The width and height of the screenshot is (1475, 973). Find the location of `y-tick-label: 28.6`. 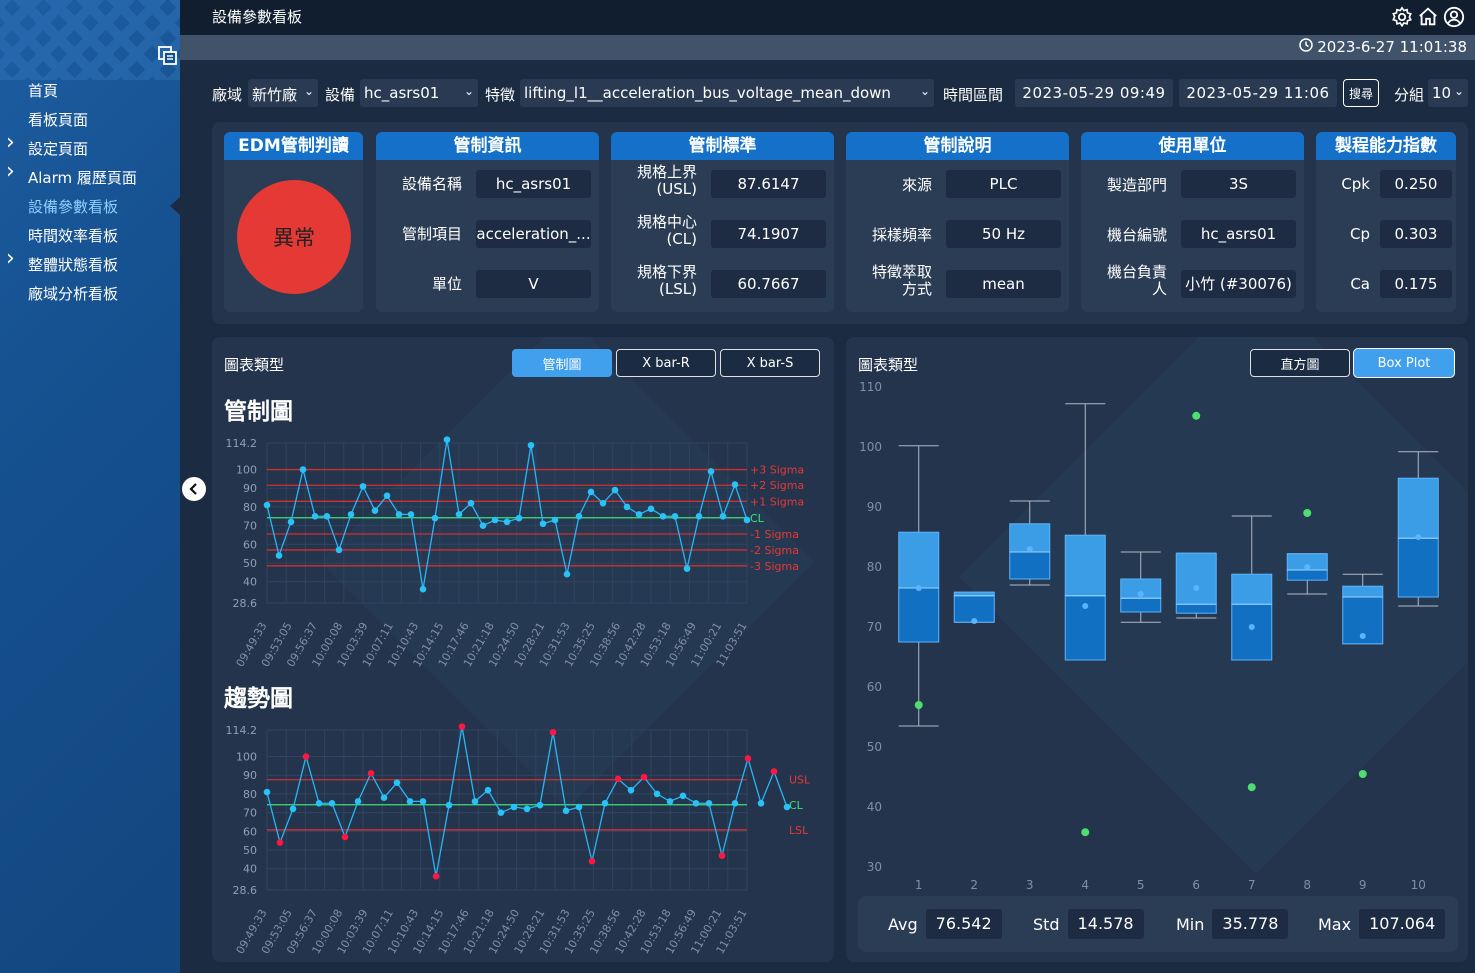

y-tick-label: 28.6 is located at coordinates (245, 603).